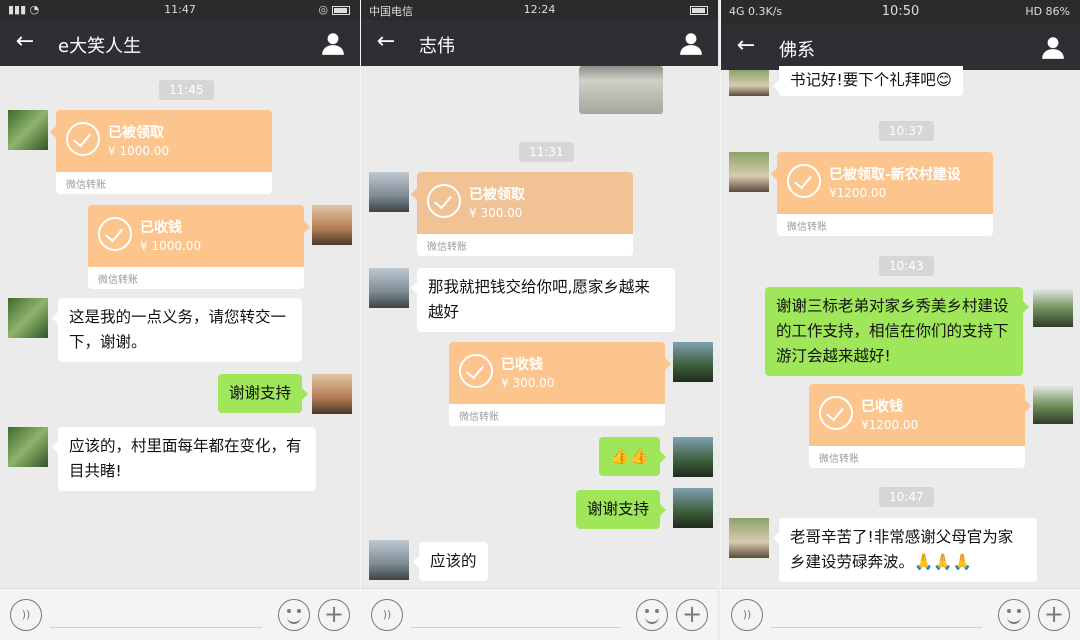 The height and width of the screenshot is (640, 1080). What do you see at coordinates (186, 90) in the screenshot?
I see `time-divider: 11:45` at bounding box center [186, 90].